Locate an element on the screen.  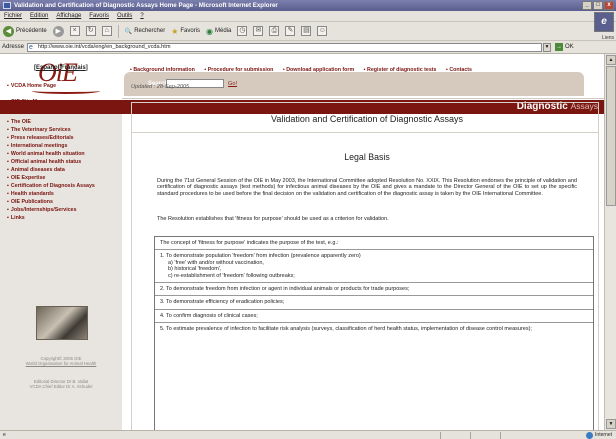
sidebar-item-international-meetings: ▪ International meetings is located at coordinates (37, 146).